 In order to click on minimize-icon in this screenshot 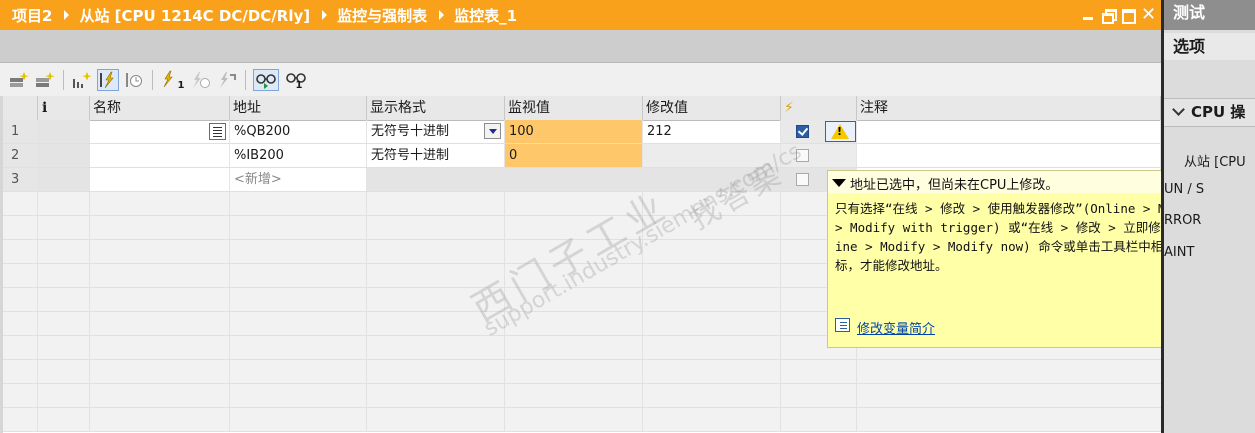, I will do `click(1088, 15)`.